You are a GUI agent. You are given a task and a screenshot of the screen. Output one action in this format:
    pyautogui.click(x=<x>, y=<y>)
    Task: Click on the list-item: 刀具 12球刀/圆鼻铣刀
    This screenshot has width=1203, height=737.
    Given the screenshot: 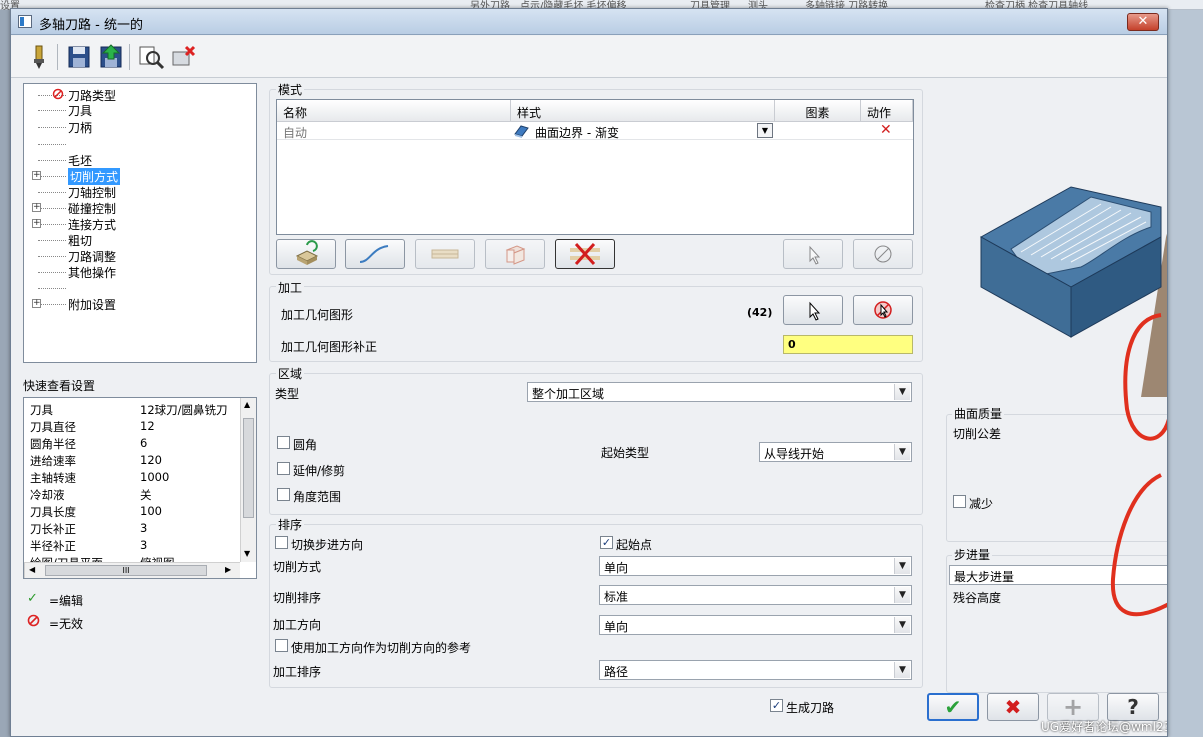 What is the action you would take?
    pyautogui.click(x=134, y=410)
    